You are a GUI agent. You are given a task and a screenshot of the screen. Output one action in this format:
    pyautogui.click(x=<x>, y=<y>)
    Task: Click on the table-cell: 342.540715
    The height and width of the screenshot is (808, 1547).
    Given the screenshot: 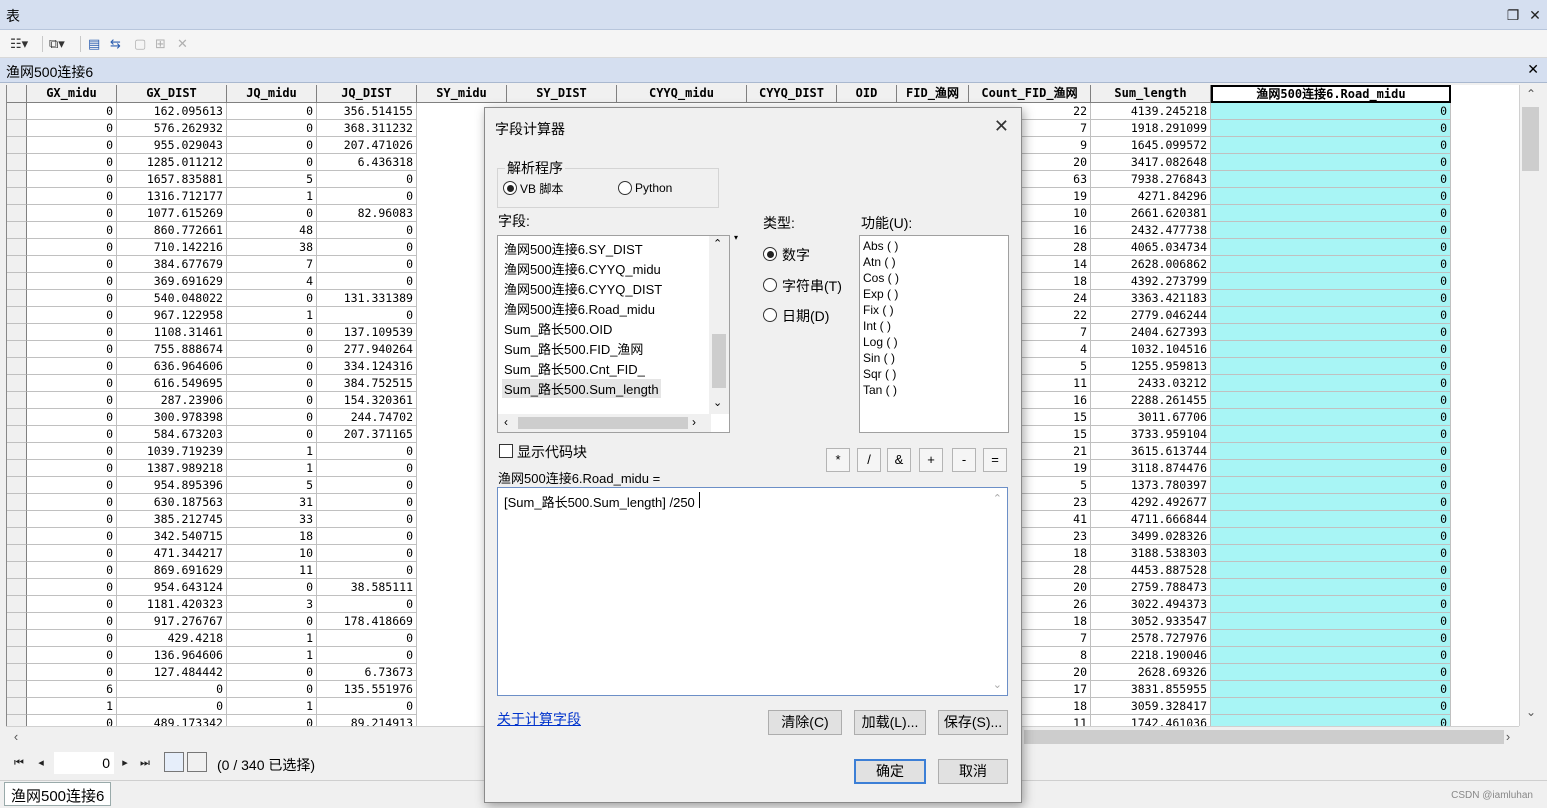 What is the action you would take?
    pyautogui.click(x=172, y=536)
    